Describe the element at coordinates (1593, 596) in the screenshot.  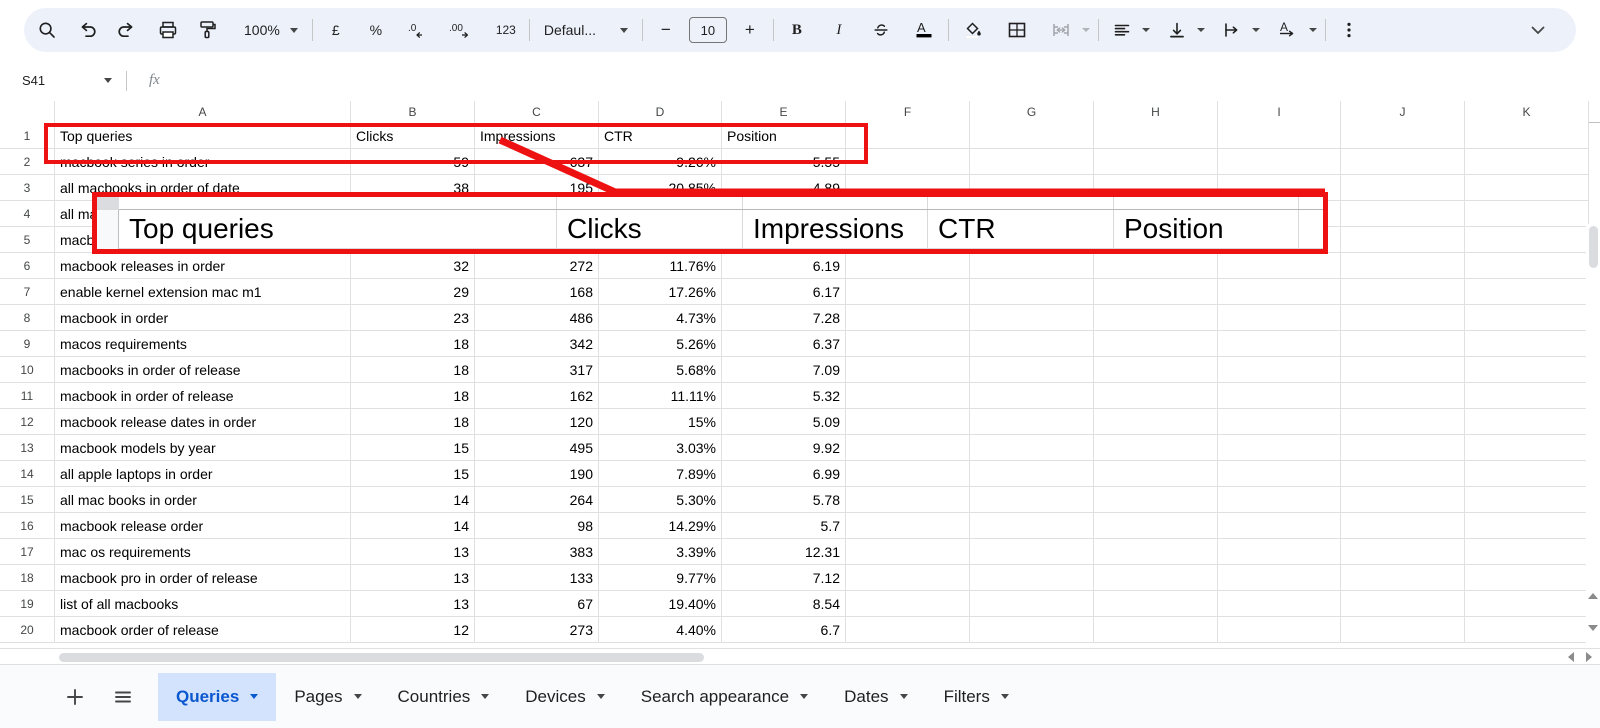
I see `scroll-up-icon` at that location.